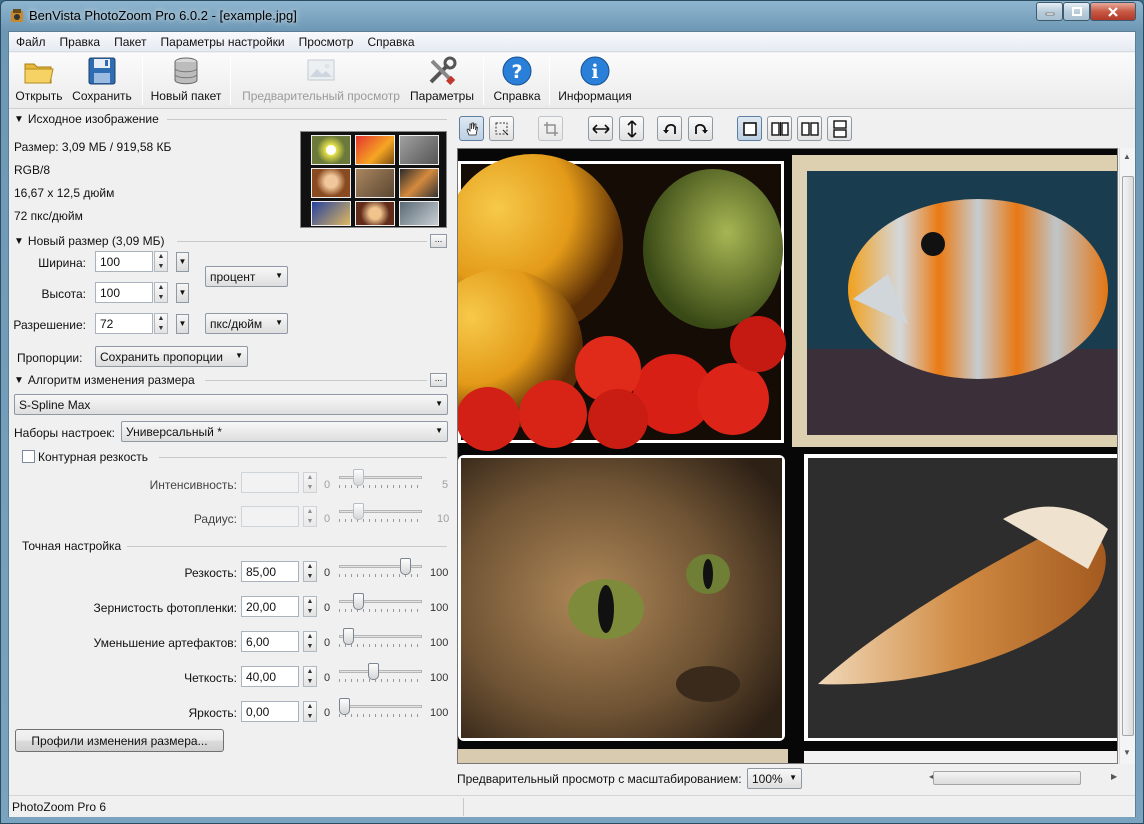  What do you see at coordinates (501, 128) in the screenshot?
I see `crop-select-tool-button` at bounding box center [501, 128].